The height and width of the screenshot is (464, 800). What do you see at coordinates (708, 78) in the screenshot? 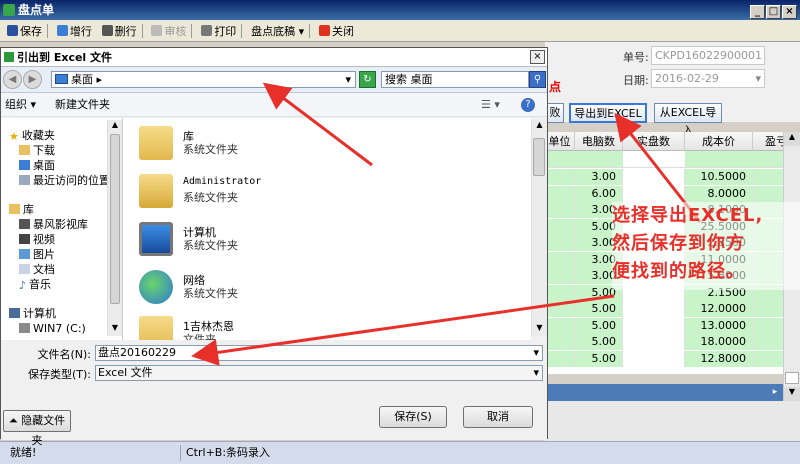
I see `date-field: 2016-02-29 ▾` at bounding box center [708, 78].